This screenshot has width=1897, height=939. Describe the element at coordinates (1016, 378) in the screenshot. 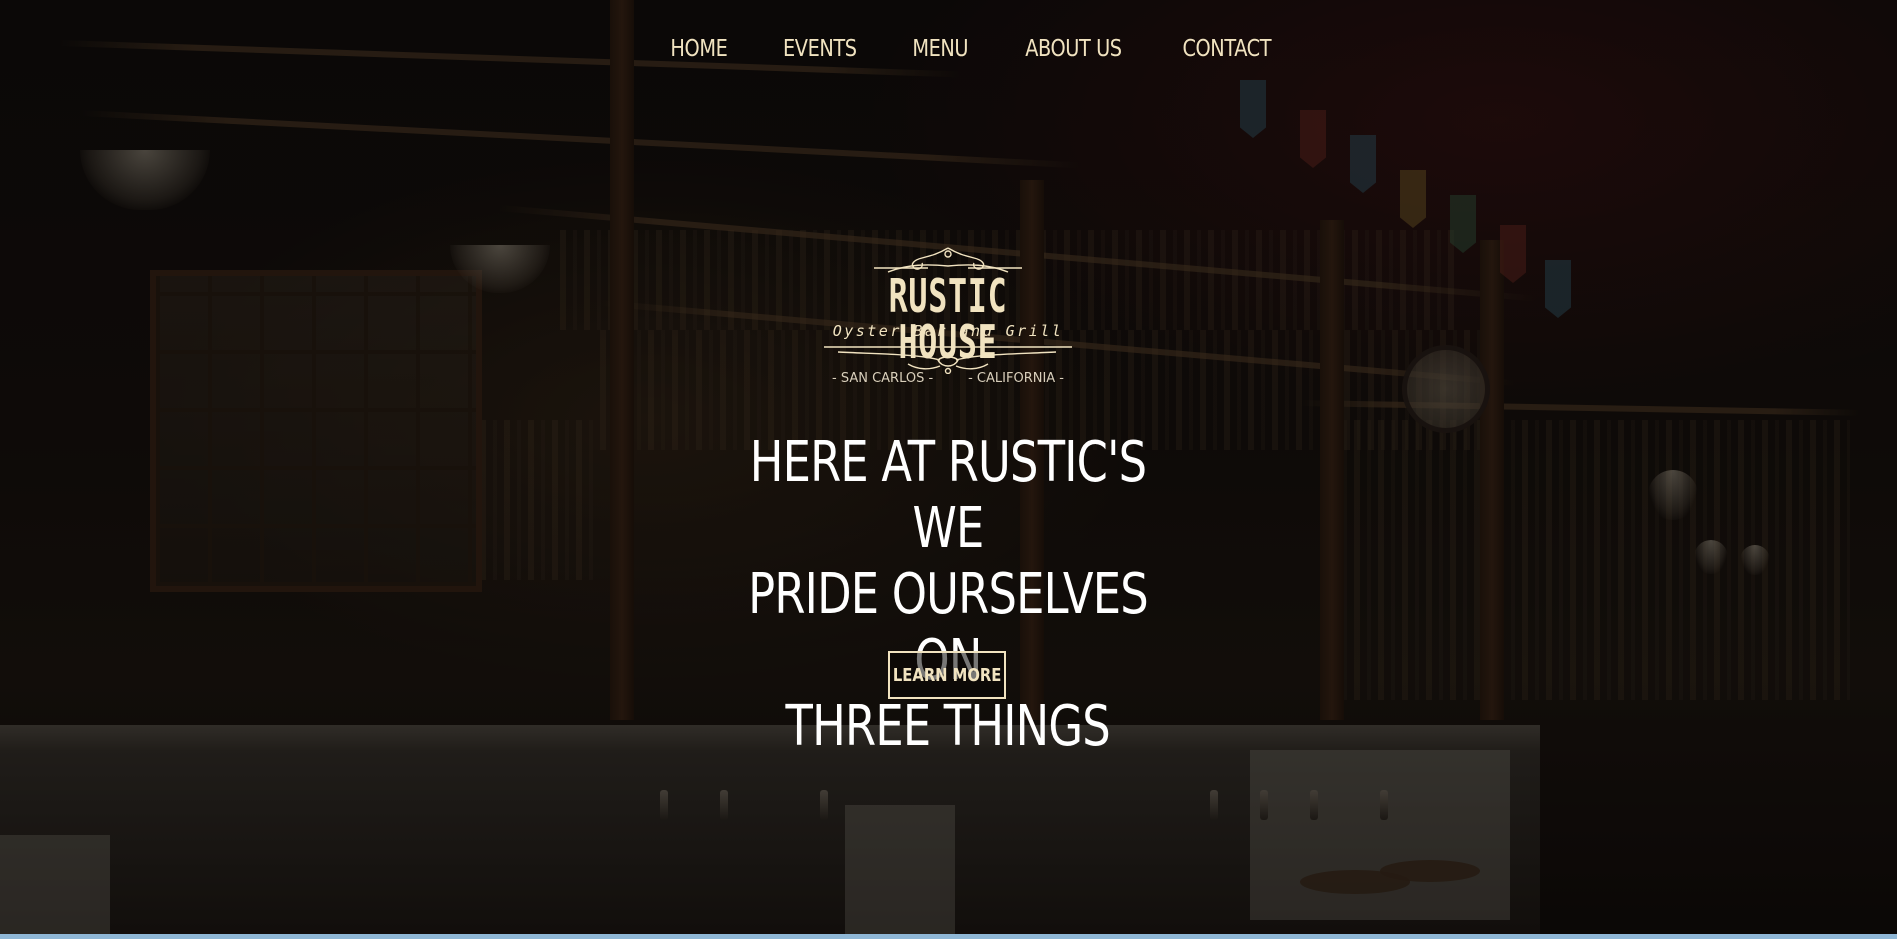

I see `logo-state: - CALIFORNIA -` at that location.